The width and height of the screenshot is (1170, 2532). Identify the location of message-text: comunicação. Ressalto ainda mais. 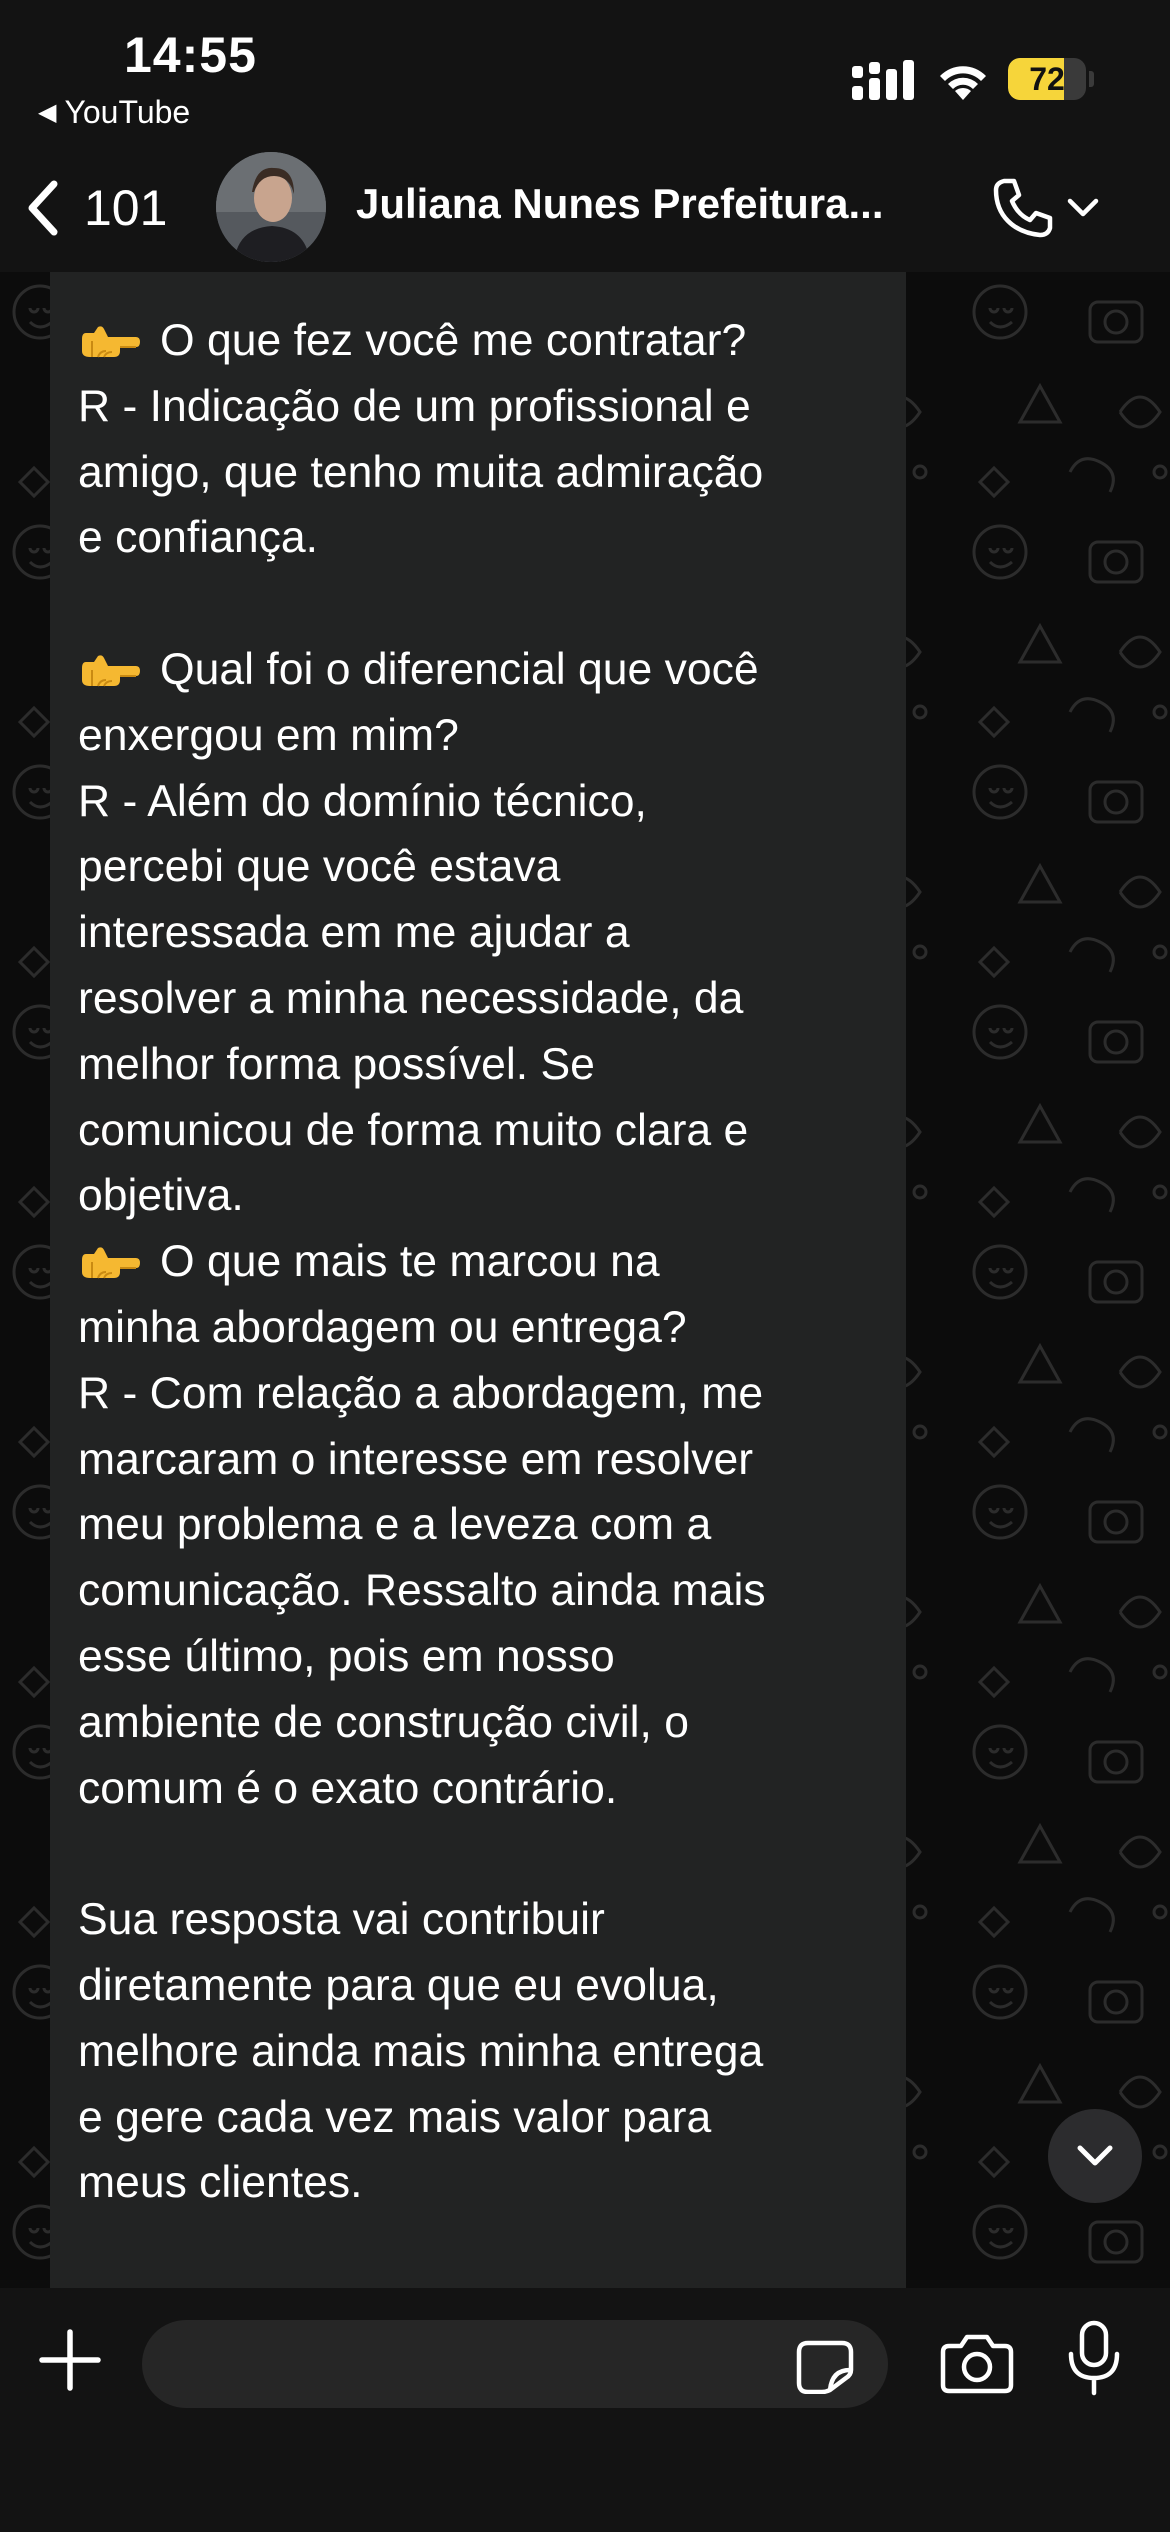
(422, 1591).